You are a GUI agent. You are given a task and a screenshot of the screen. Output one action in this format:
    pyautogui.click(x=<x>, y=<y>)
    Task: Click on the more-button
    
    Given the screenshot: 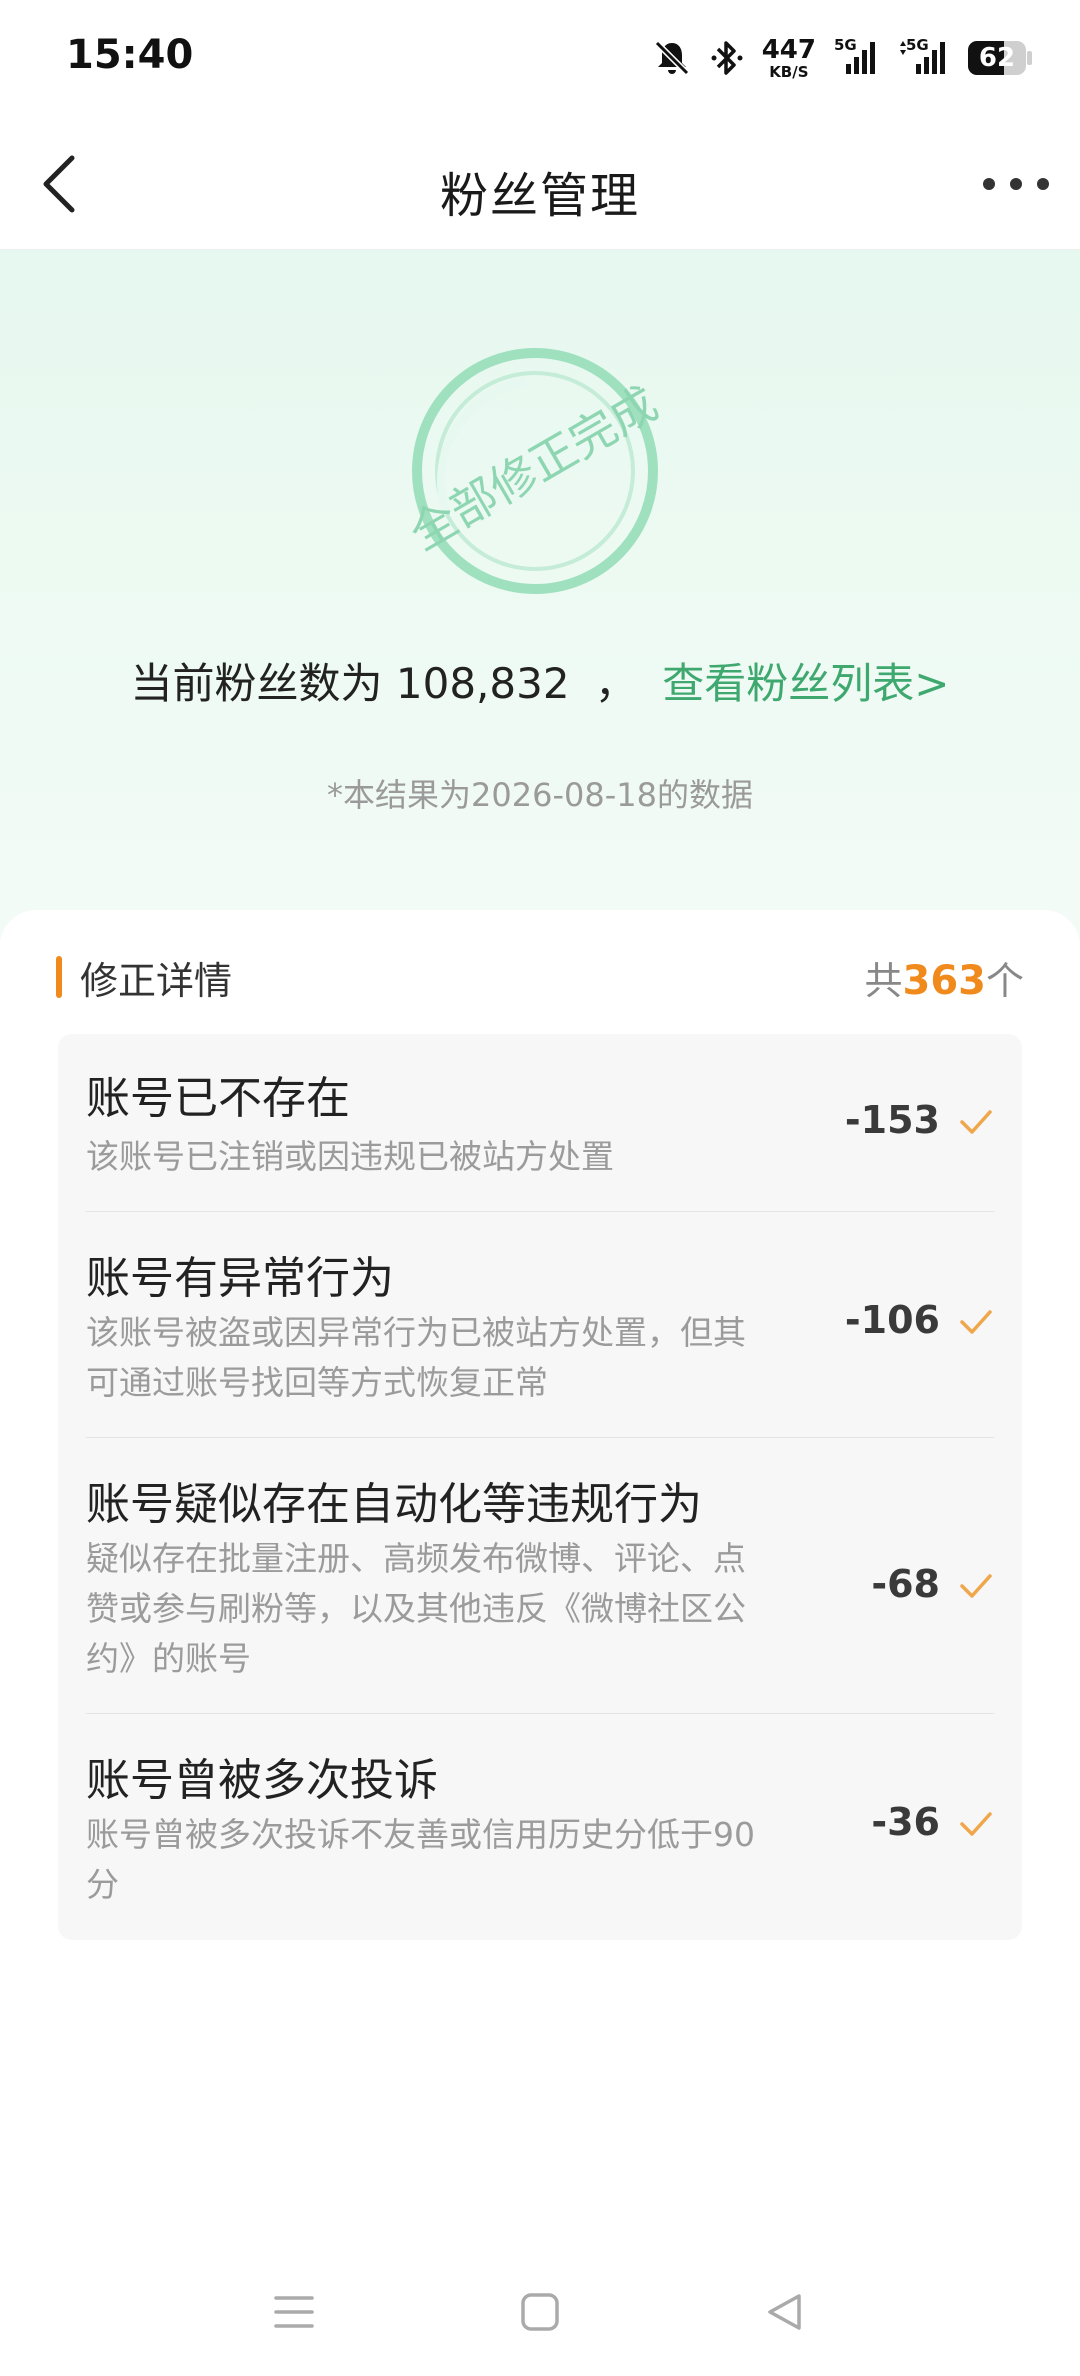 What is the action you would take?
    pyautogui.click(x=1016, y=184)
    